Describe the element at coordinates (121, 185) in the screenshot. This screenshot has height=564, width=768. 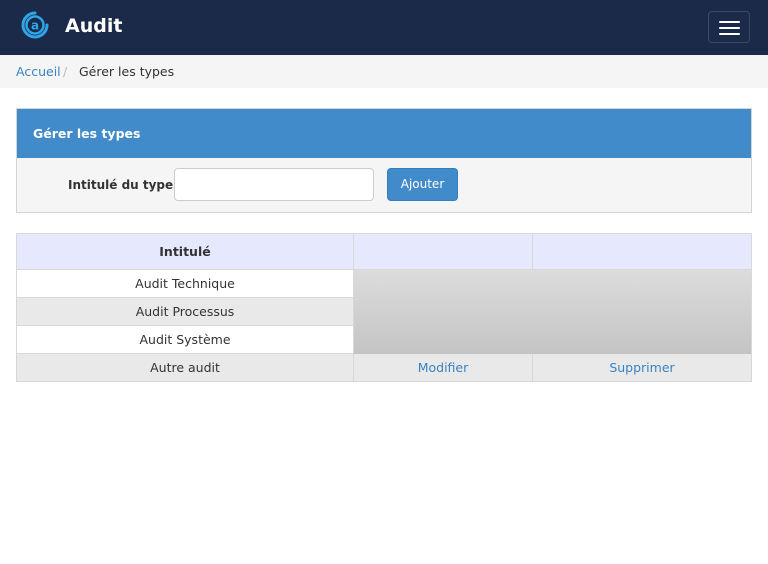
I see `type-label: Intitulé du type` at that location.